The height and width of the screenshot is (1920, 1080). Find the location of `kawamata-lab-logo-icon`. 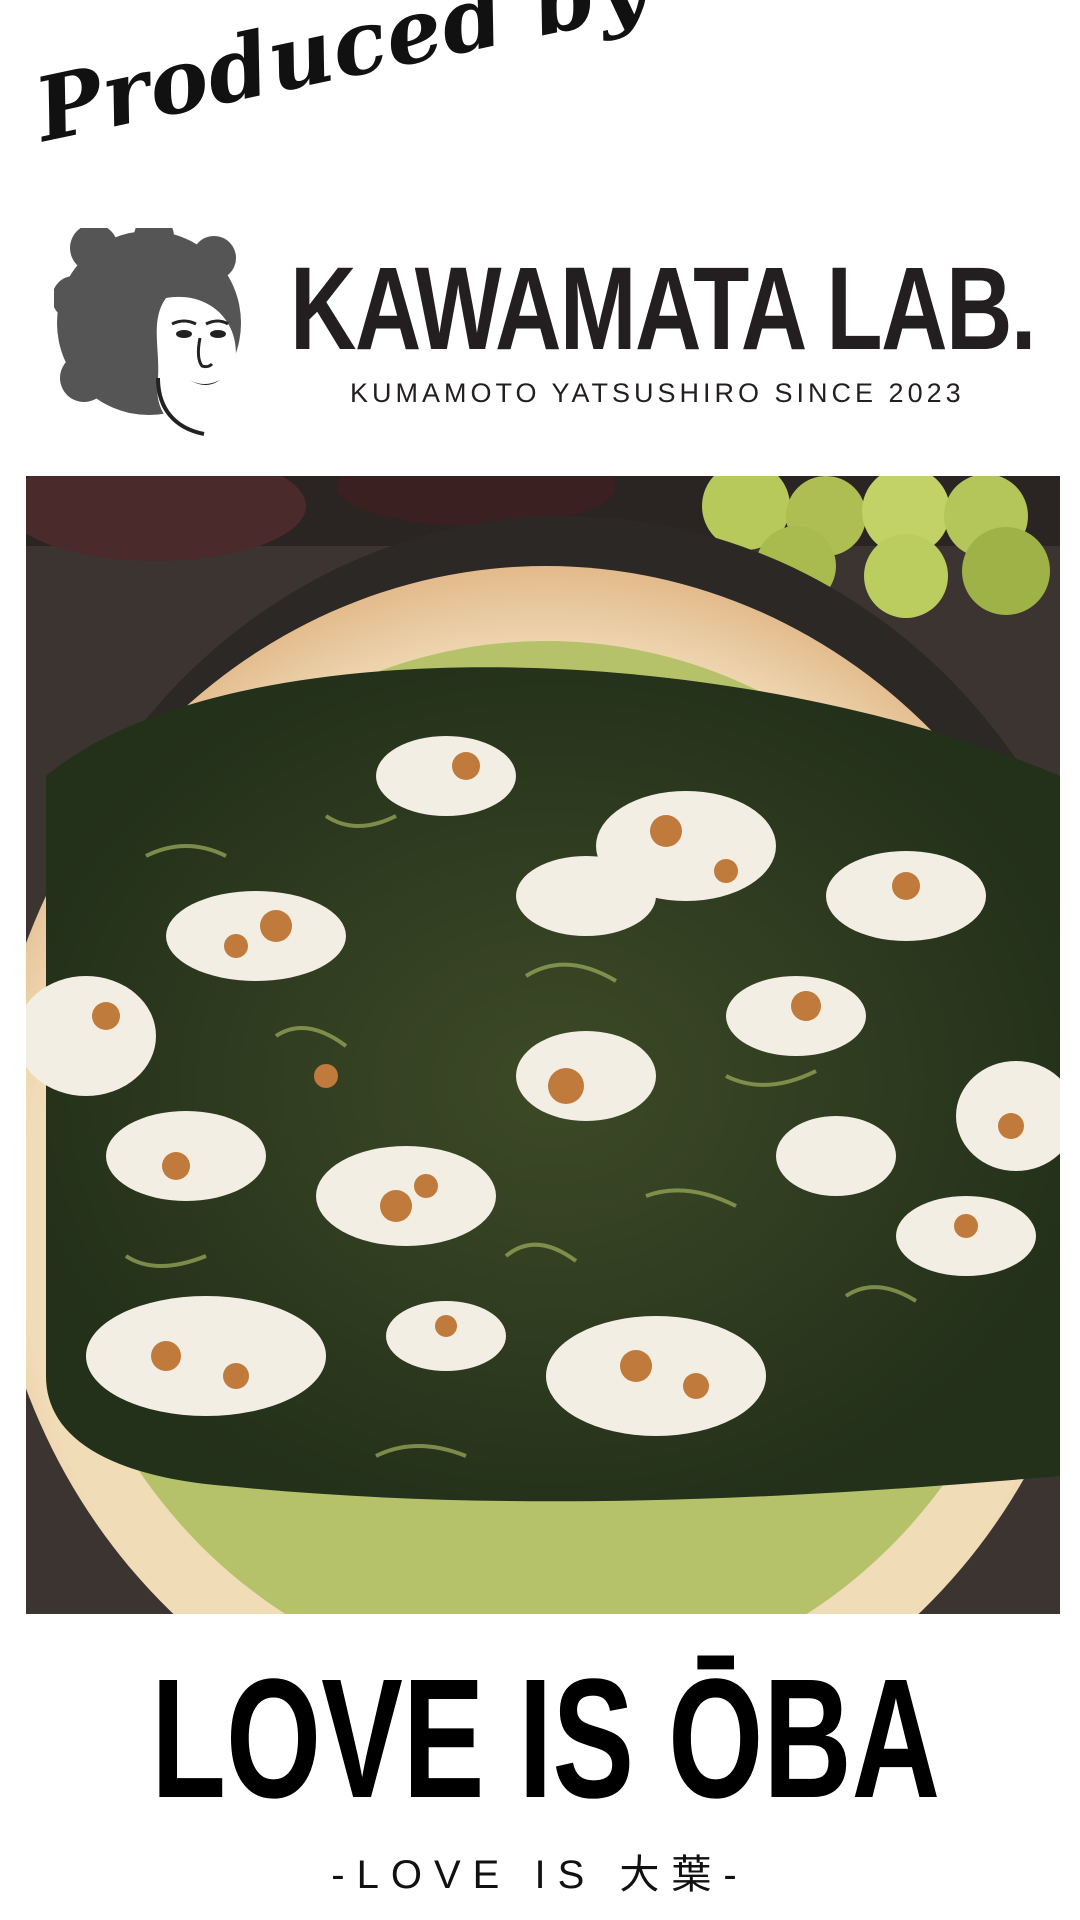

kawamata-lab-logo-icon is located at coordinates (158, 327).